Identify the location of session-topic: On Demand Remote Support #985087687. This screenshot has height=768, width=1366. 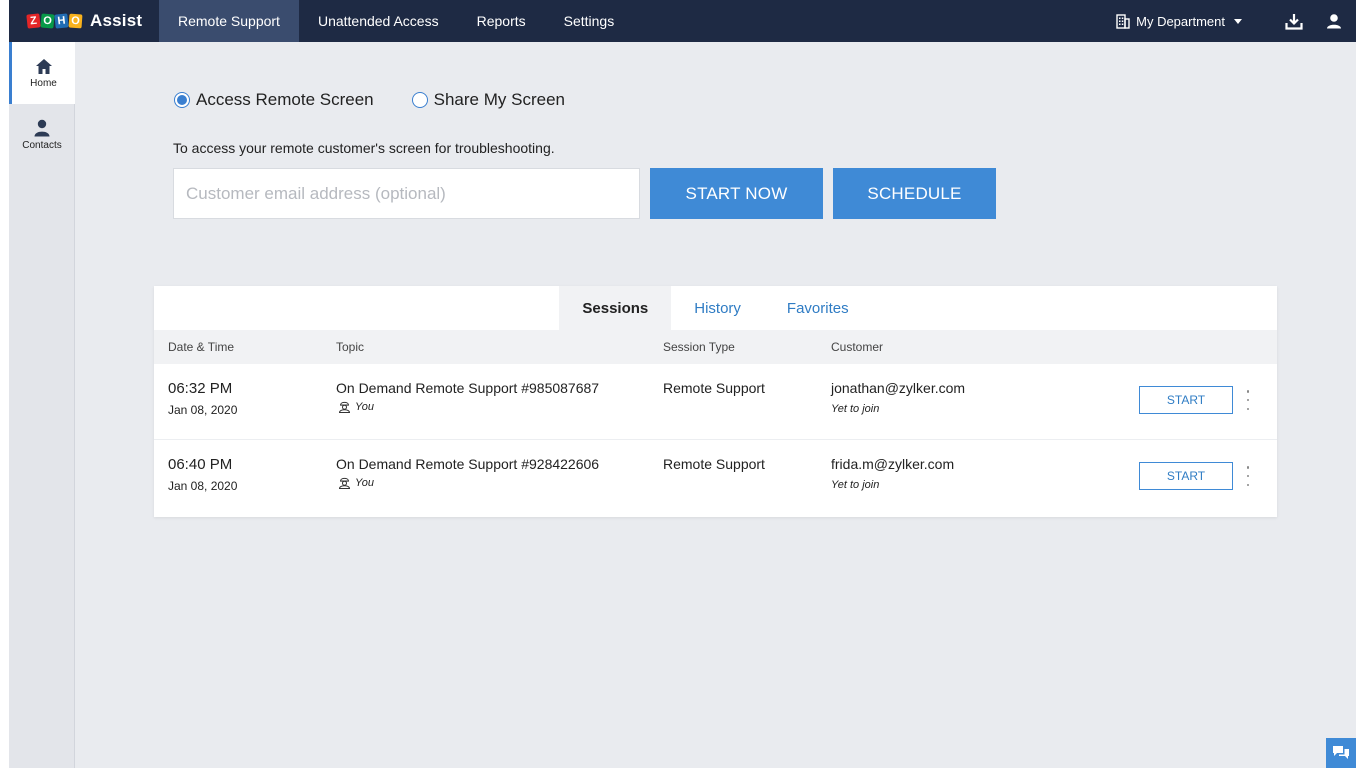
(468, 388).